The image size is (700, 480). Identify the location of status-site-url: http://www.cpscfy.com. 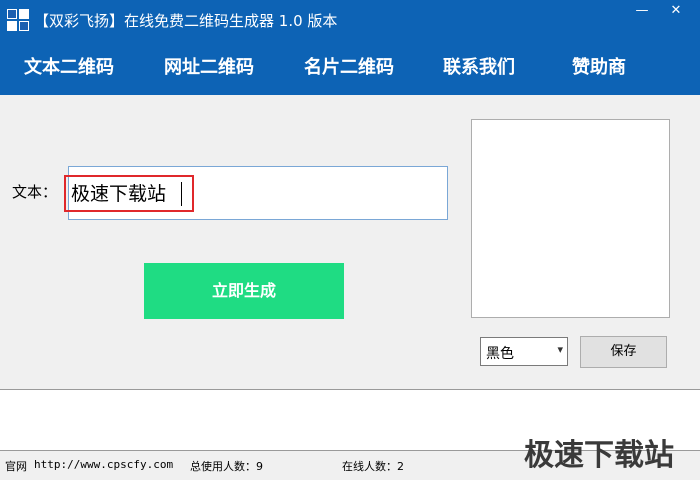
(103, 464).